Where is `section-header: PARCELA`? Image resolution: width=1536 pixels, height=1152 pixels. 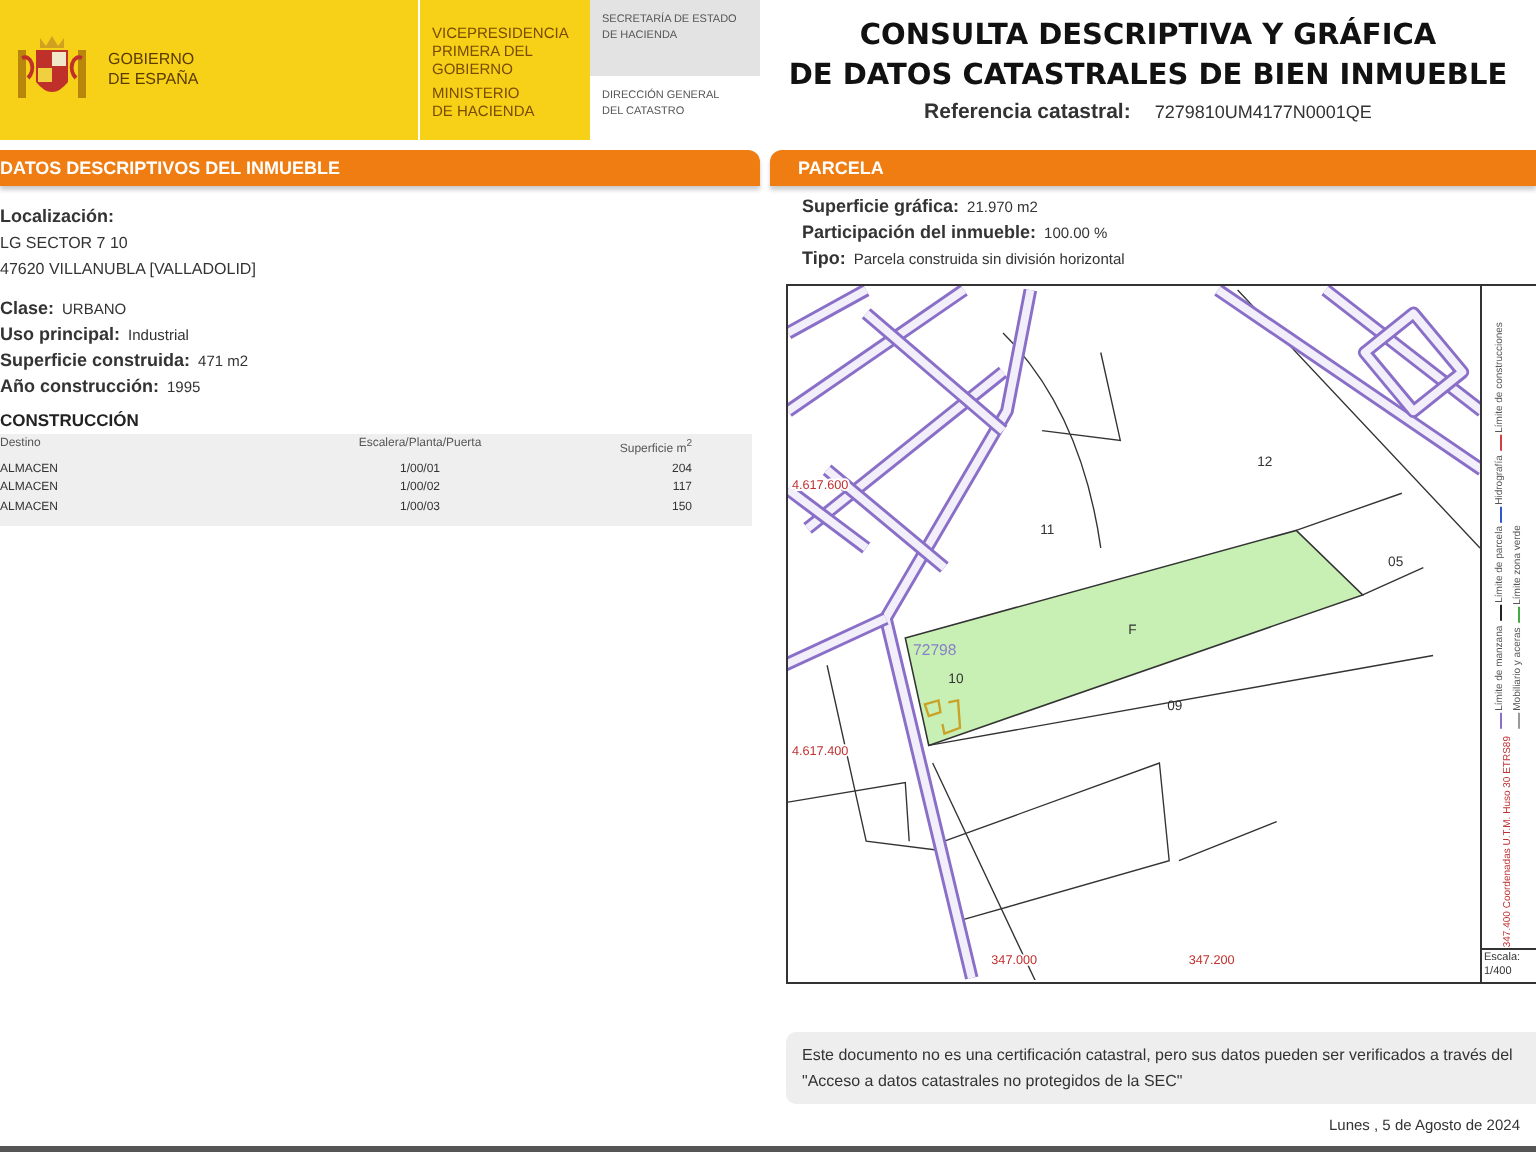 section-header: PARCELA is located at coordinates (1153, 168).